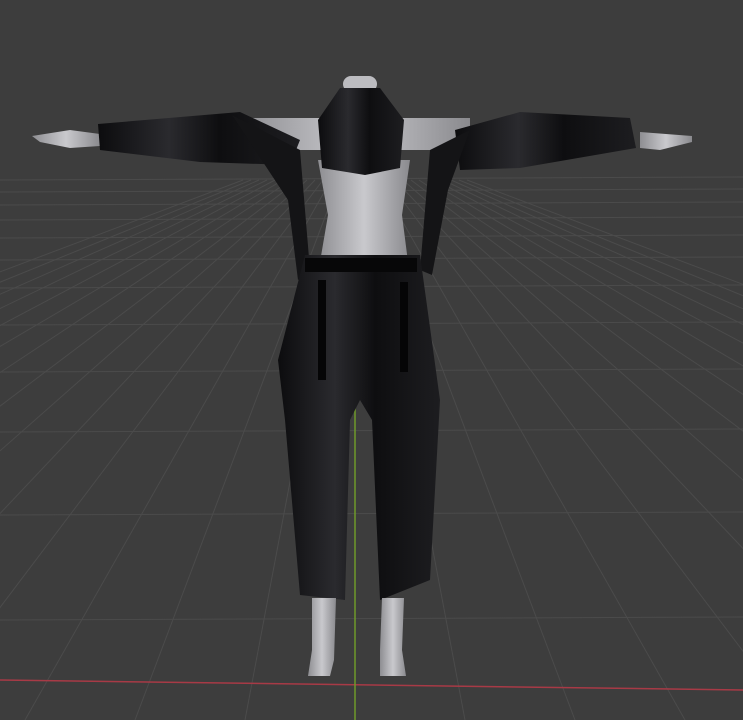 The image size is (743, 720). What do you see at coordinates (359, 427) in the screenshot?
I see `pants` at bounding box center [359, 427].